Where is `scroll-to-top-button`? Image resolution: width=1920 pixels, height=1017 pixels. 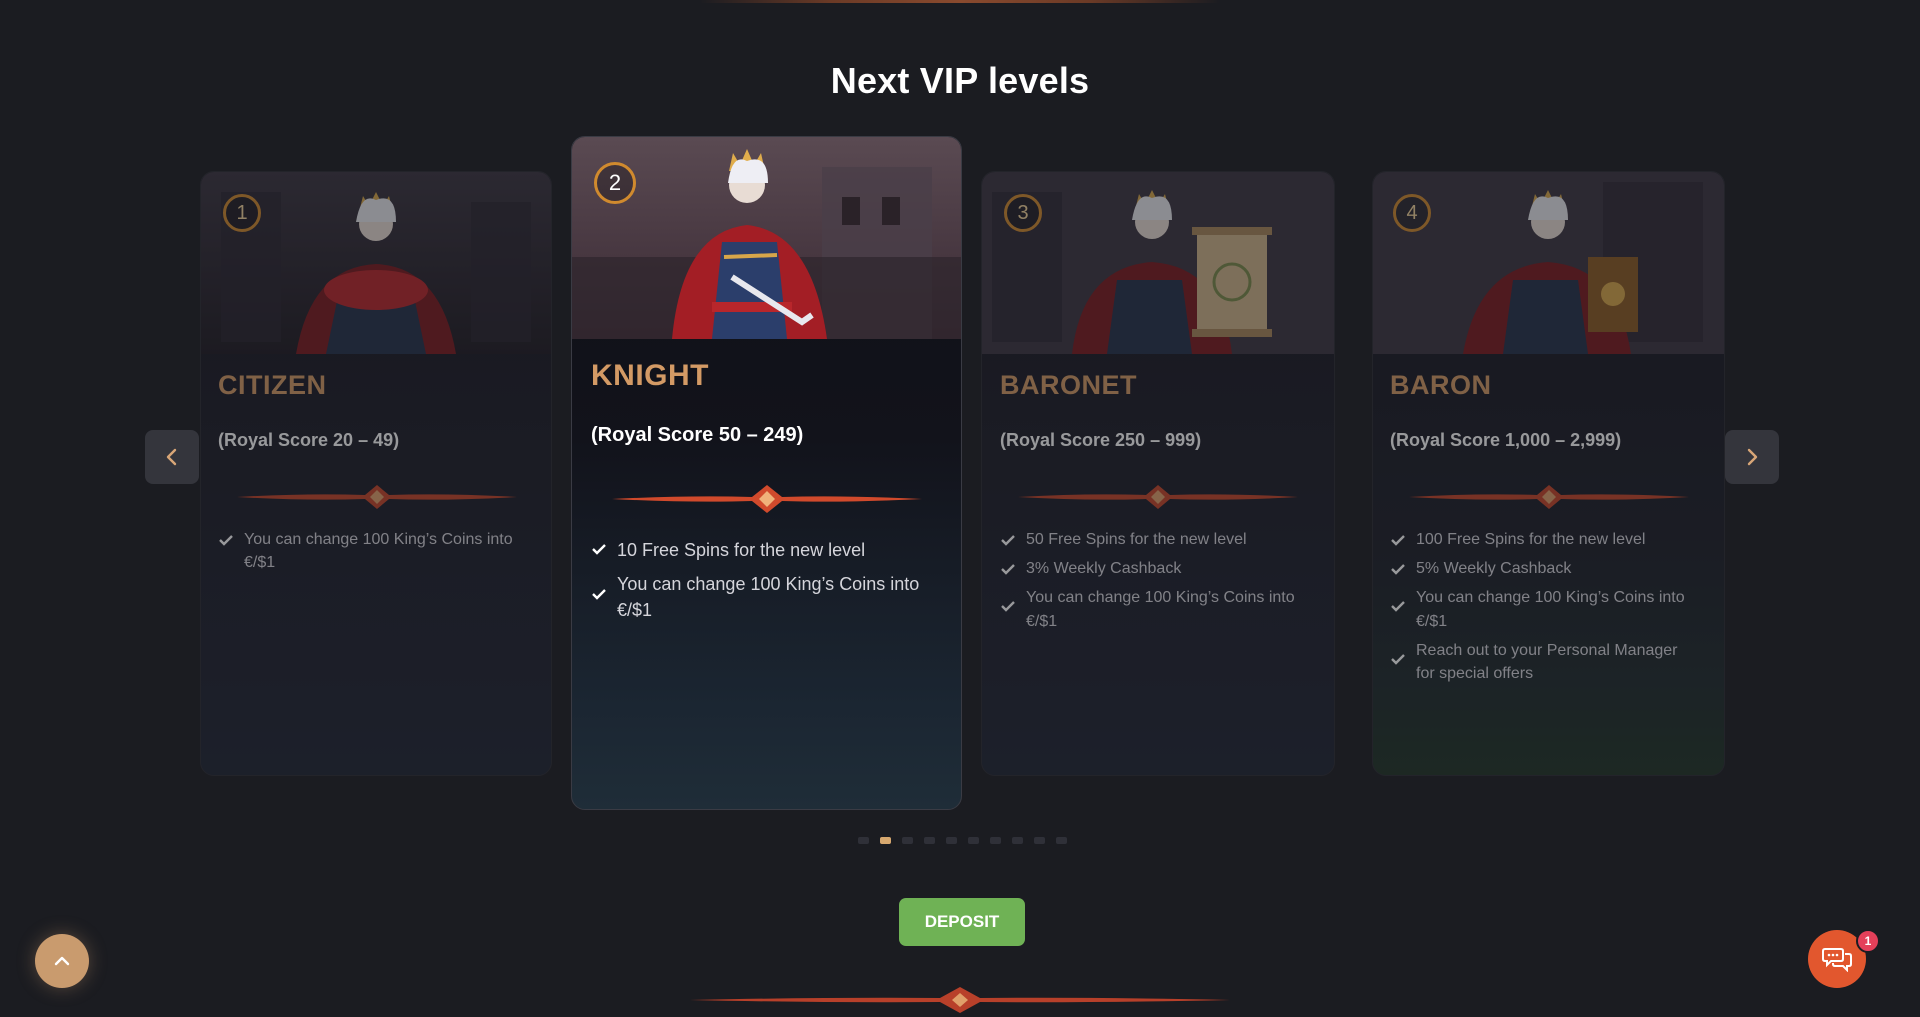
scroll-to-top-button is located at coordinates (62, 961).